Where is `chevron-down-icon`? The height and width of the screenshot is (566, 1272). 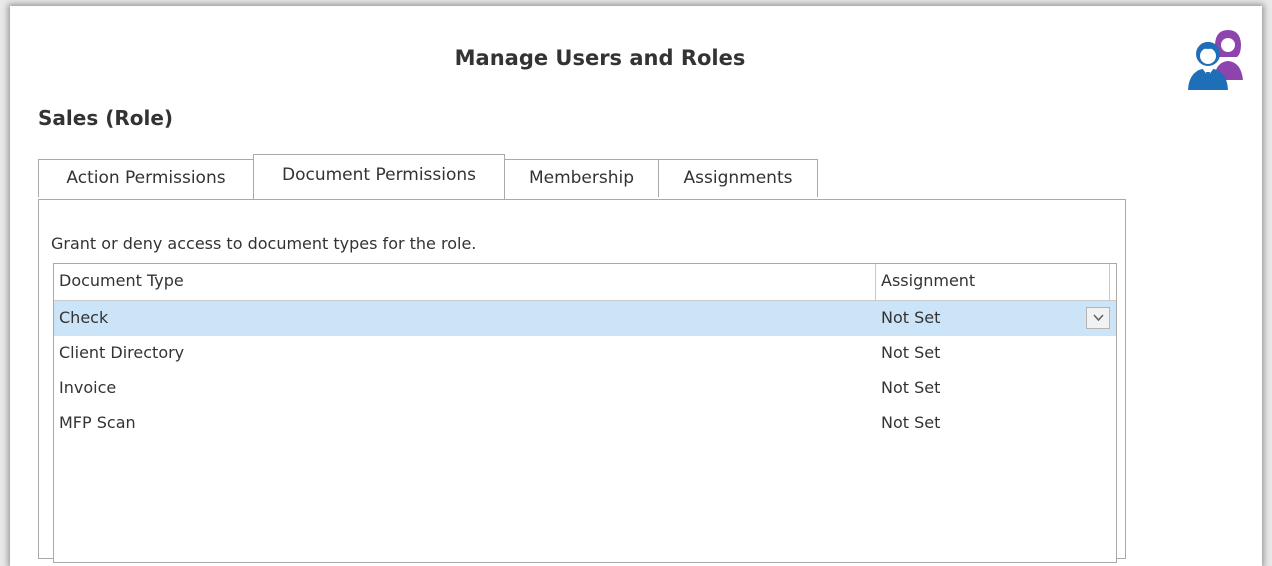
chevron-down-icon is located at coordinates (1098, 318).